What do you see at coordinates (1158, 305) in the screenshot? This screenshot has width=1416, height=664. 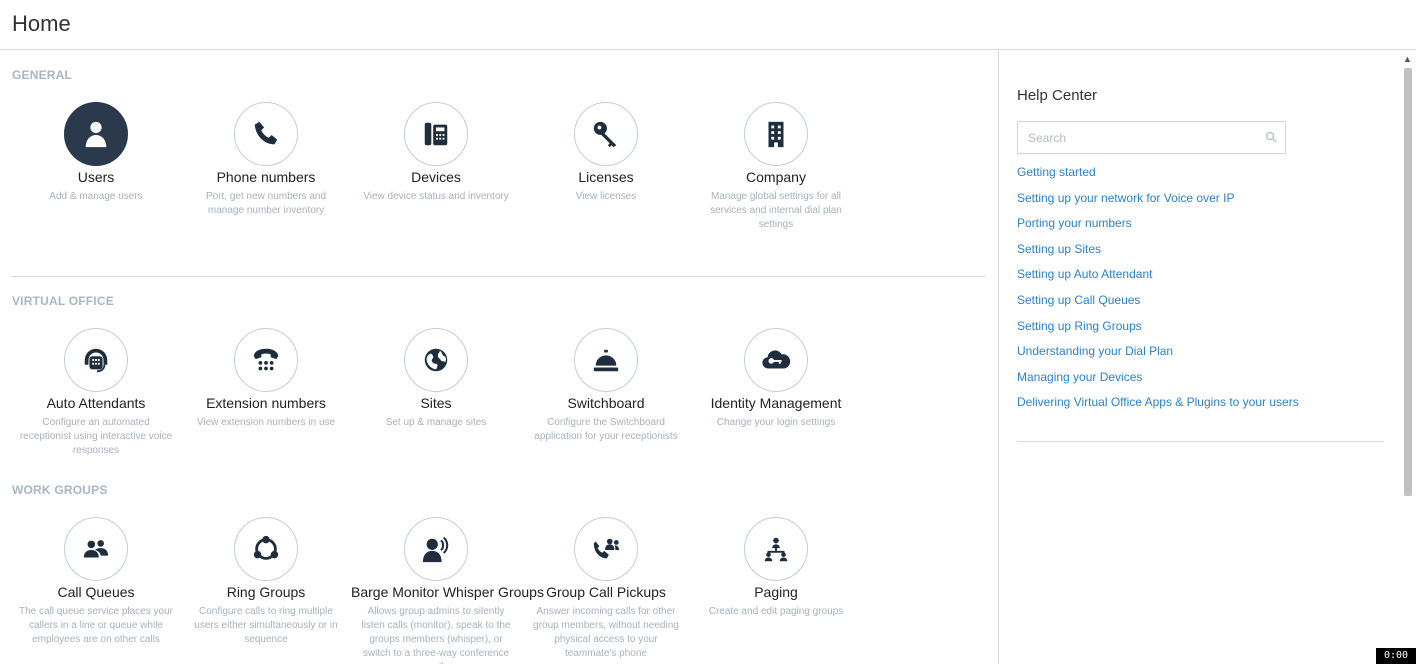 I see `help-link-call-queues: Setting up Call Queues` at bounding box center [1158, 305].